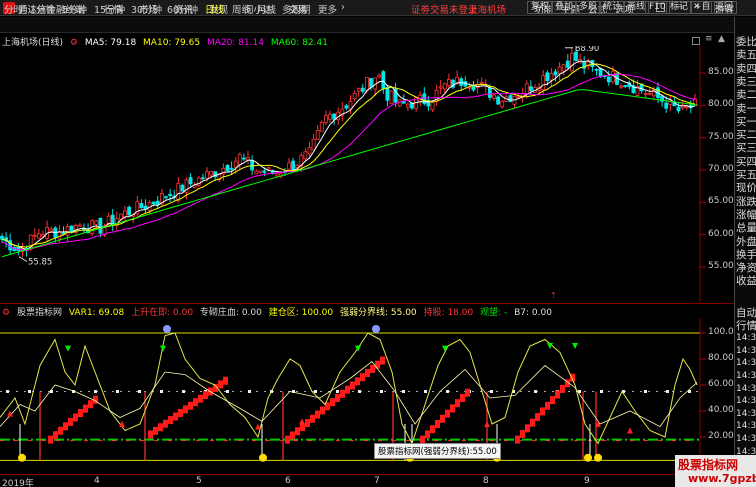  I want to click on quote-field-1: 卖五, so click(746, 55).